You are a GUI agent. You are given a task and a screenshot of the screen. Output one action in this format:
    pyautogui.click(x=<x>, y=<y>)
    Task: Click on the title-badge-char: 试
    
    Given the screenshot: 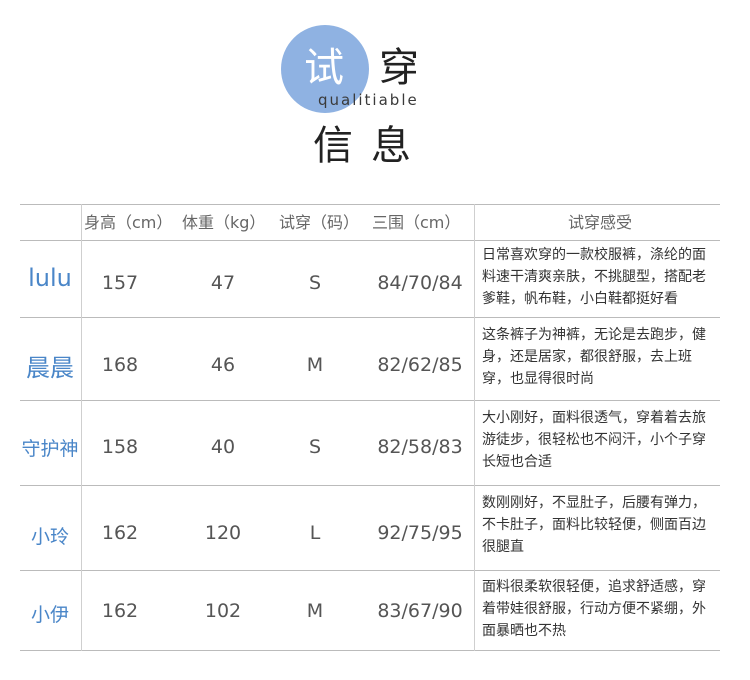 What is the action you would take?
    pyautogui.click(x=324, y=68)
    